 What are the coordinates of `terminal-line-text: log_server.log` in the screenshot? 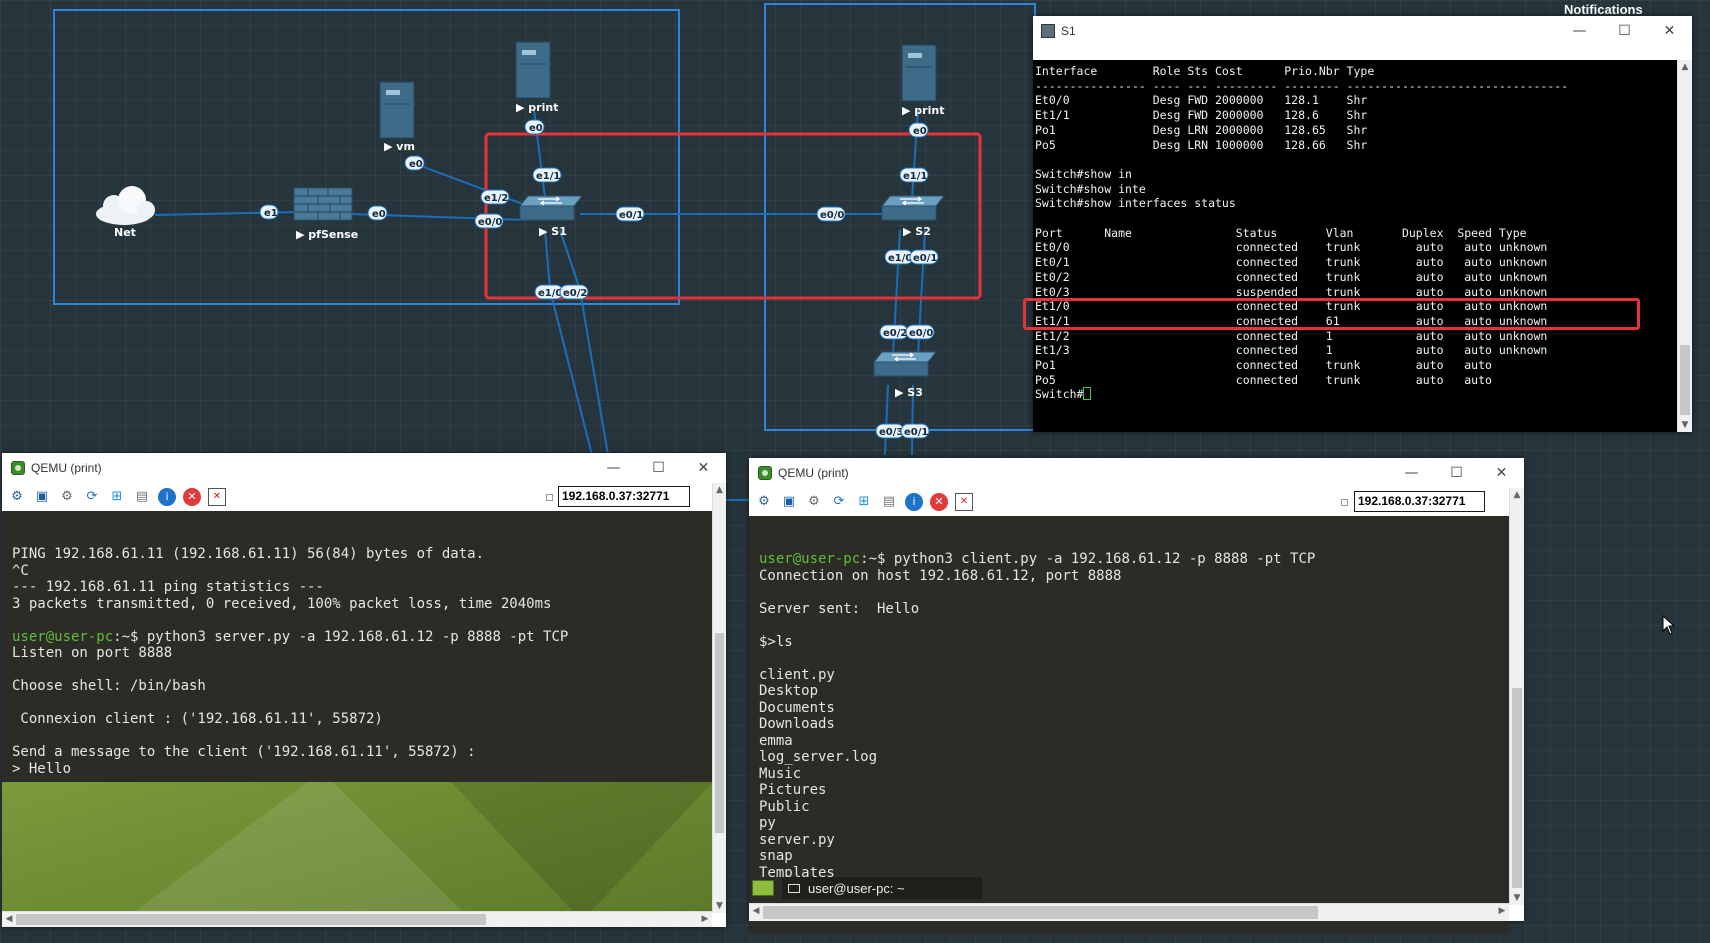 It's located at (818, 757).